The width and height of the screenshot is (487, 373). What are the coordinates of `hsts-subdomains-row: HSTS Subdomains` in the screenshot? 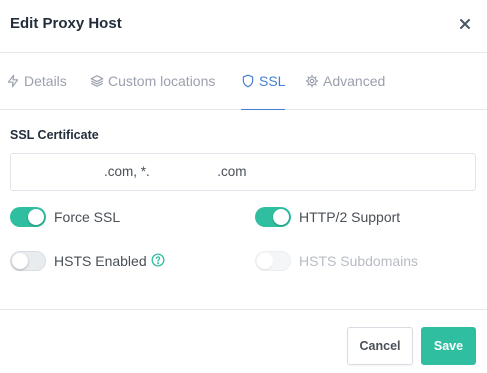 It's located at (336, 261).